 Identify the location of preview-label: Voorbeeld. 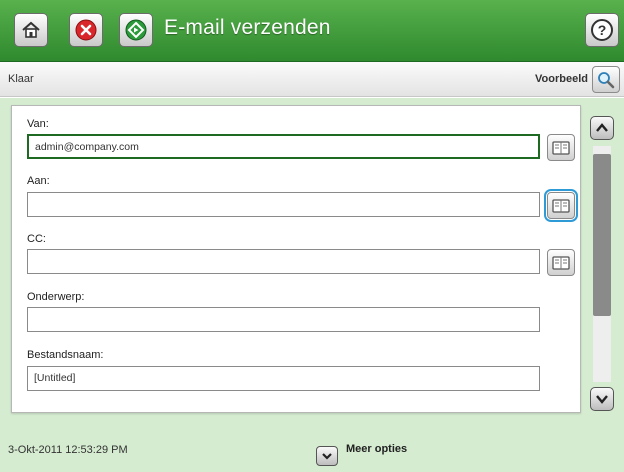
(561, 79).